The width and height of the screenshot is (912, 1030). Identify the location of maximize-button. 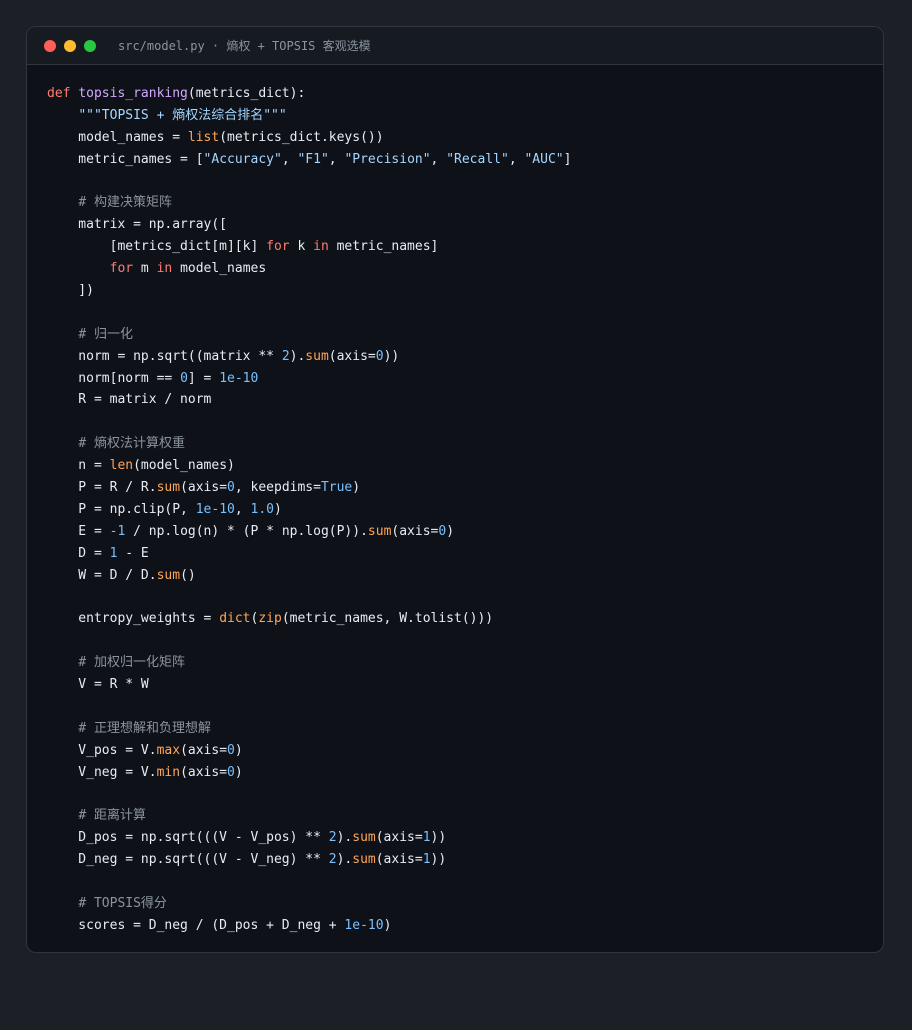
(90, 45).